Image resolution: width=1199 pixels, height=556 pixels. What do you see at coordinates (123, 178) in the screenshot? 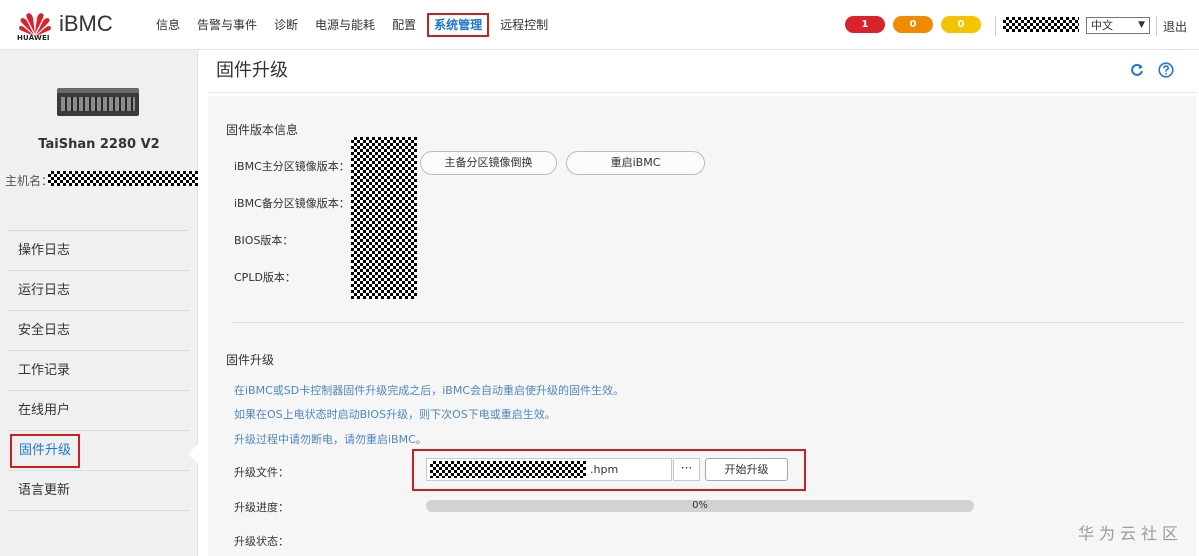
I see `hostname-redacted` at bounding box center [123, 178].